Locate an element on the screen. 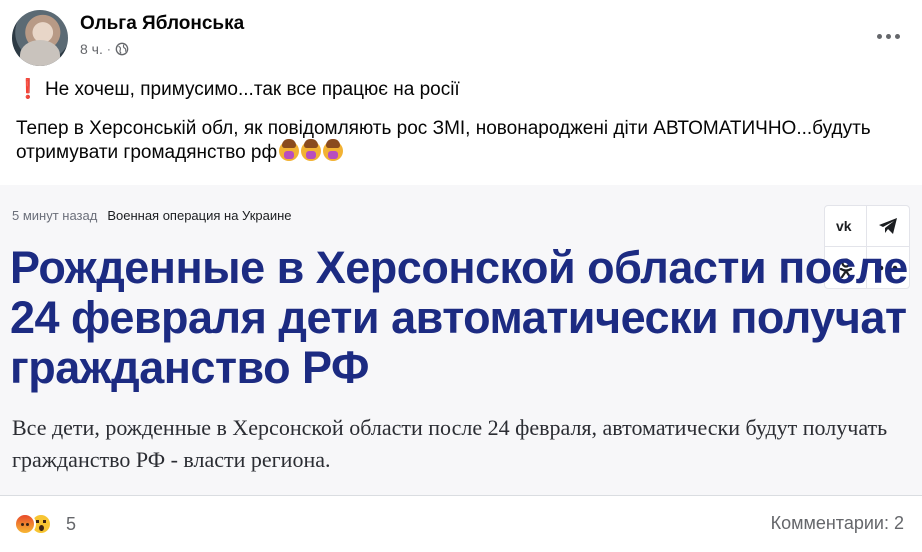 The image size is (922, 552). comments-count-link: Комментарии: 2 is located at coordinates (837, 523).